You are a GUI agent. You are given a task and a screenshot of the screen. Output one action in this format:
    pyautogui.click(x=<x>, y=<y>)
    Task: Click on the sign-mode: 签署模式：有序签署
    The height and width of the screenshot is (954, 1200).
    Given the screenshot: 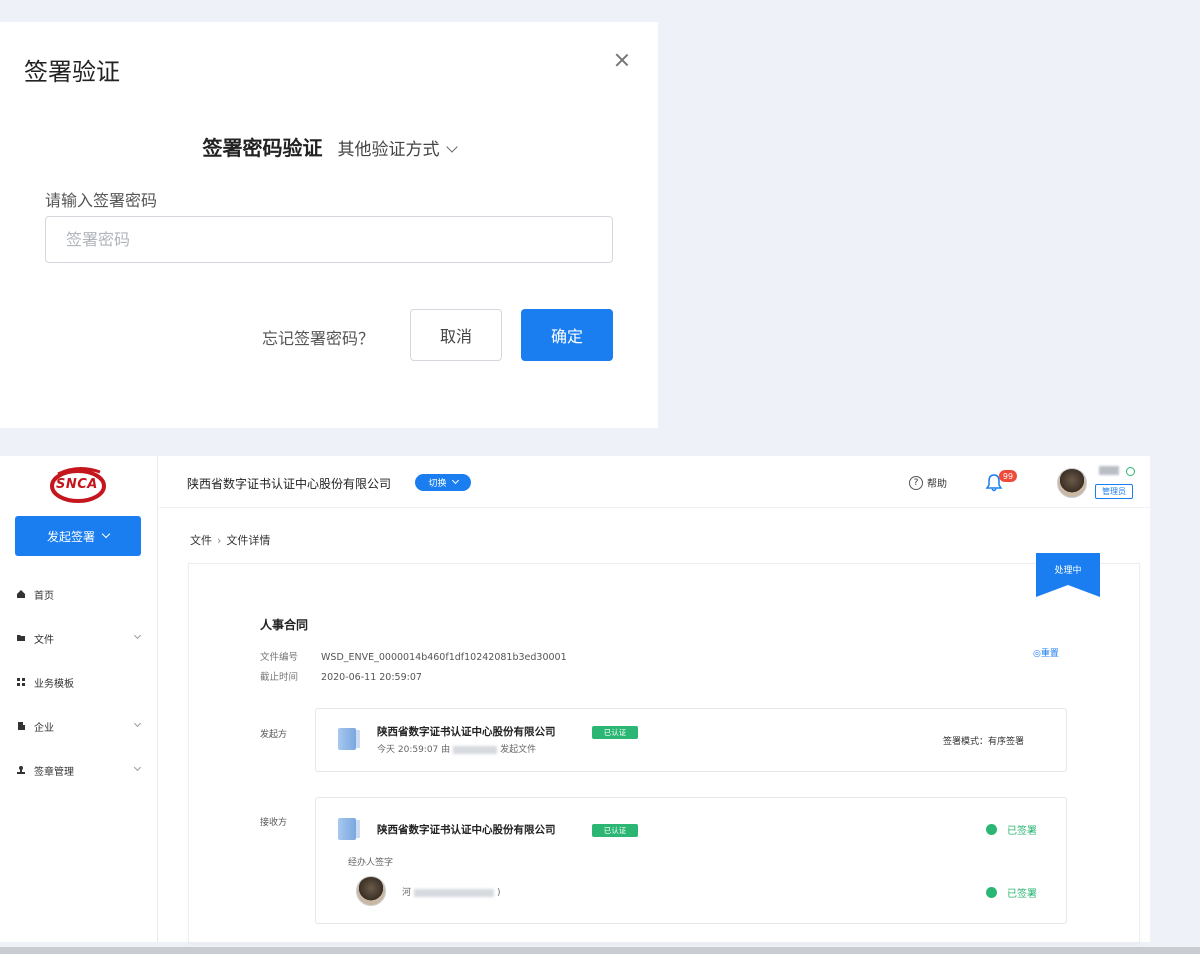 What is the action you would take?
    pyautogui.click(x=984, y=742)
    